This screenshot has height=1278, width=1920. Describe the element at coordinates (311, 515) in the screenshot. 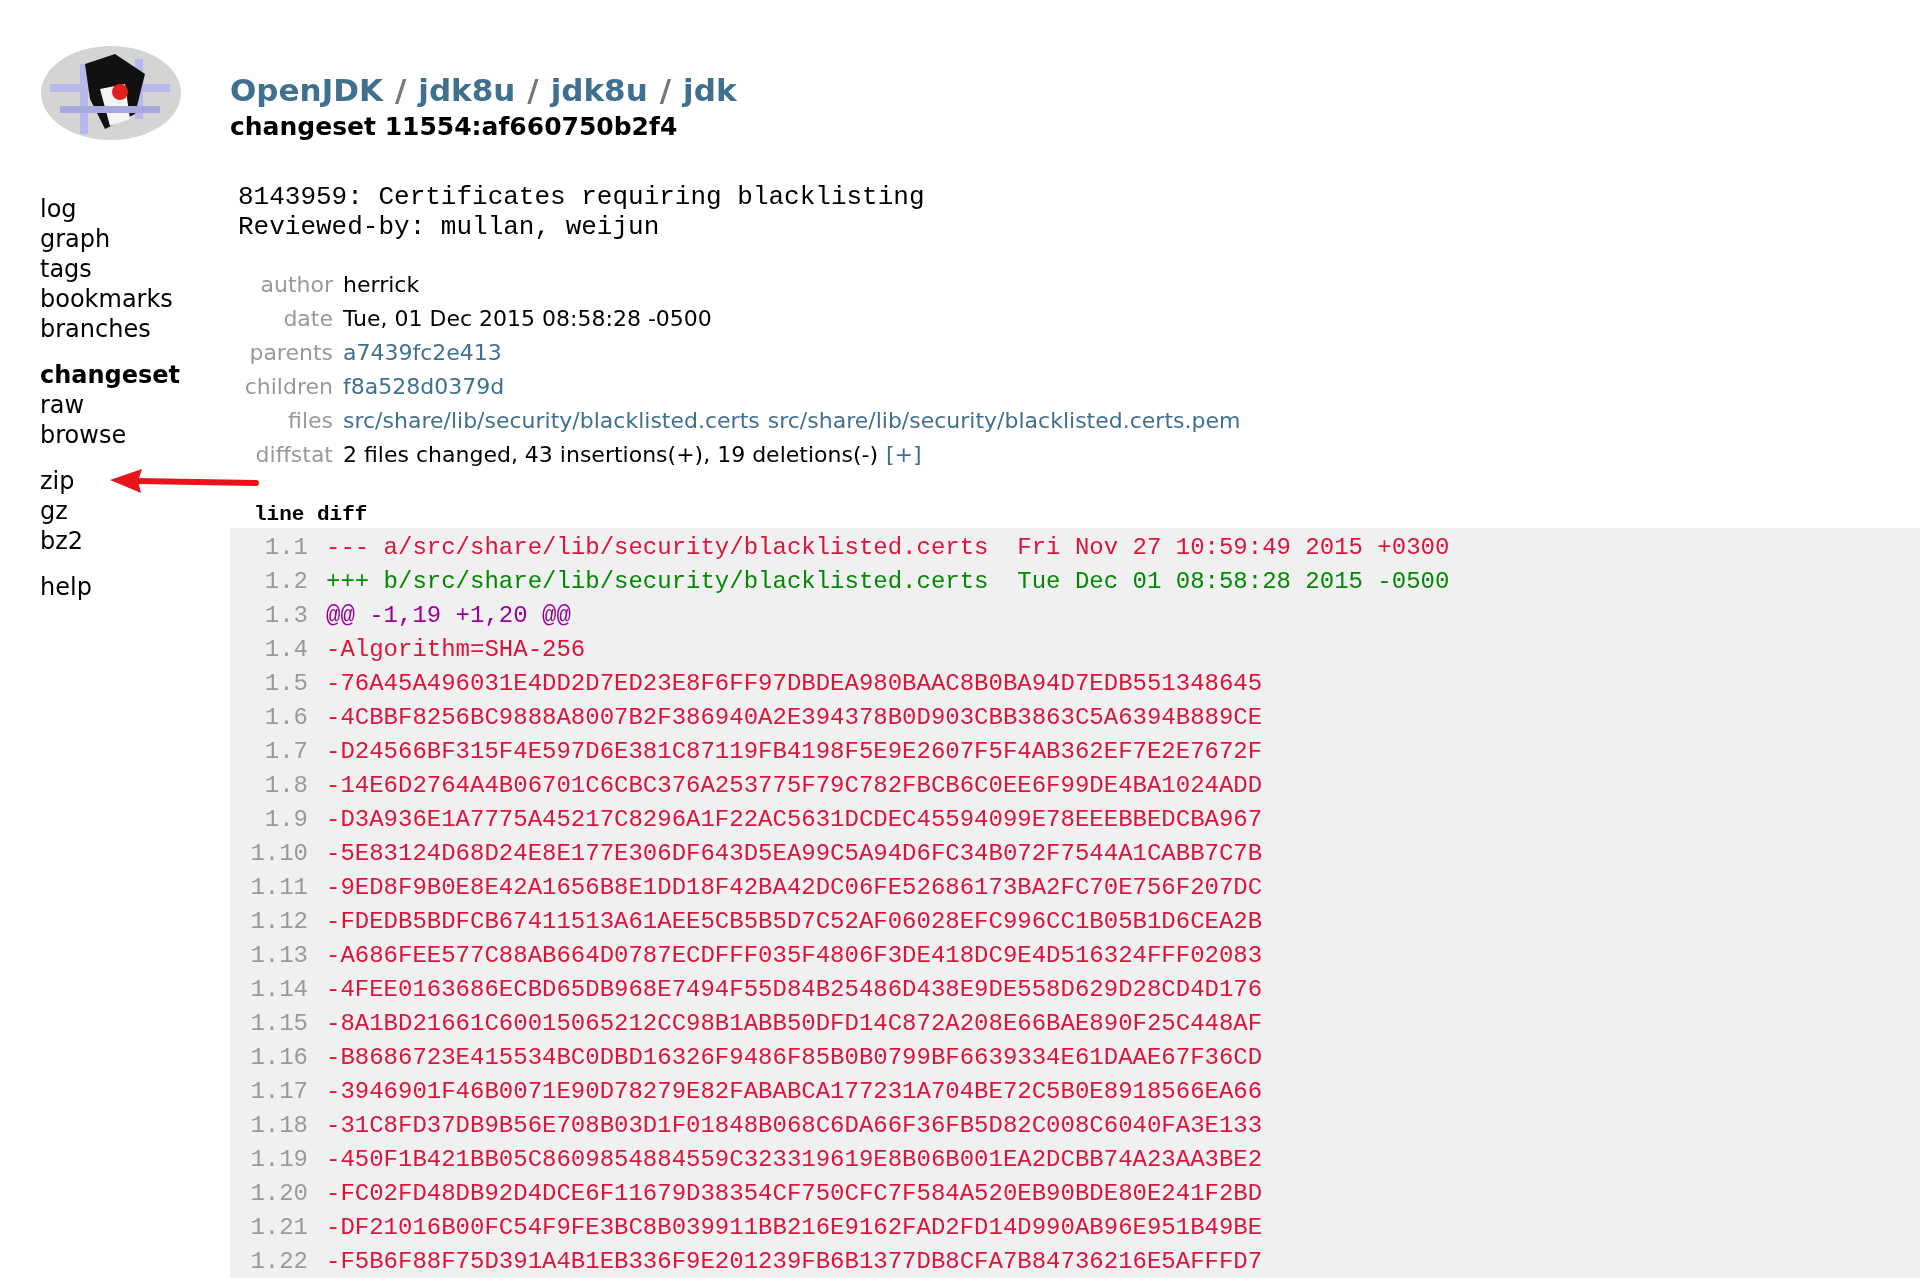

I see `diff-heading: line diff` at that location.